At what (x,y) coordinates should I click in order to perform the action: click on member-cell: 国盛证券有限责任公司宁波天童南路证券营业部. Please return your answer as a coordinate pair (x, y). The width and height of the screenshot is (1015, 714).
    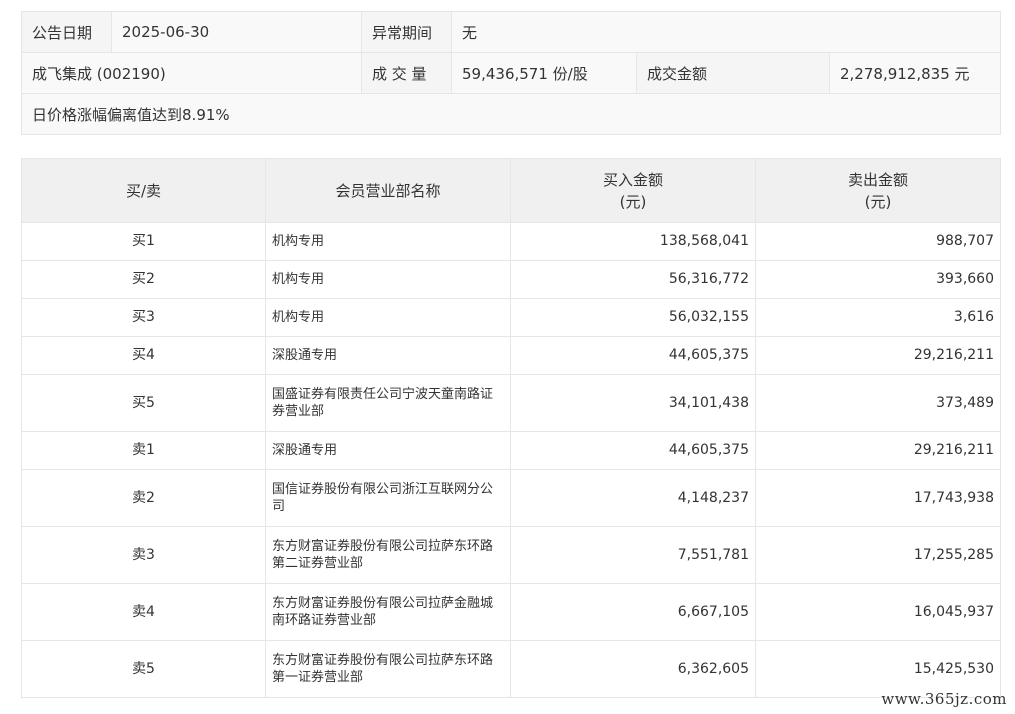
    Looking at the image, I should click on (388, 403).